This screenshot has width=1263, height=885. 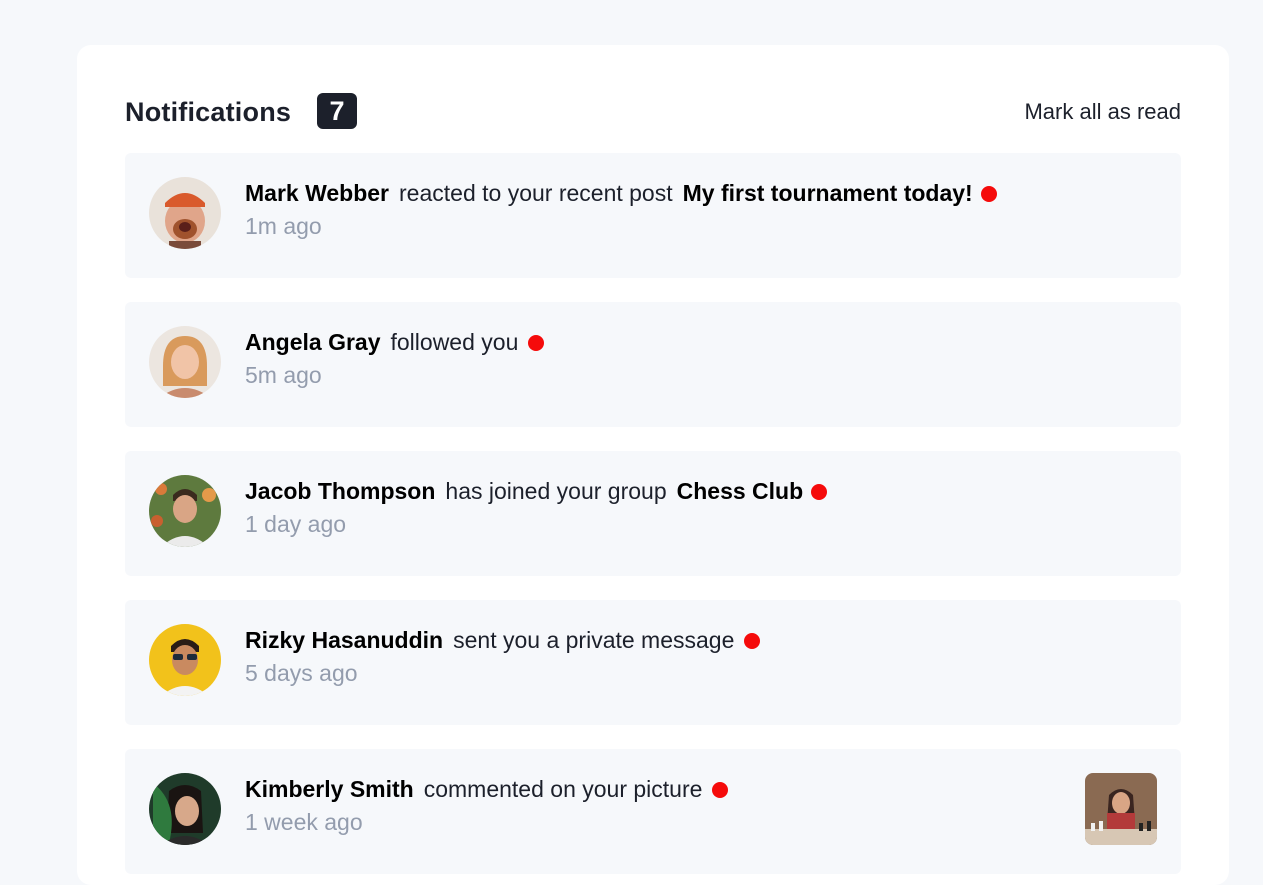 What do you see at coordinates (185, 809) in the screenshot?
I see `avatar-kimberly-smith` at bounding box center [185, 809].